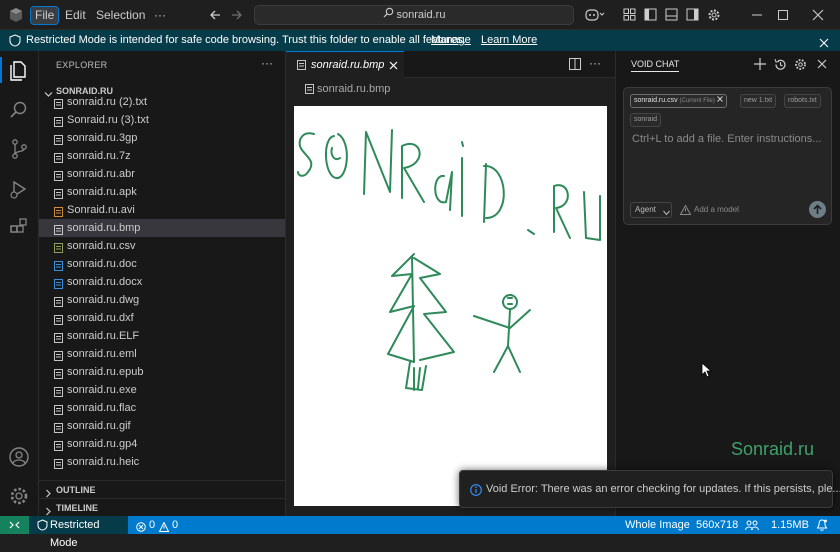  Describe the element at coordinates (393, 65) in the screenshot. I see `close-tab-icon` at that location.